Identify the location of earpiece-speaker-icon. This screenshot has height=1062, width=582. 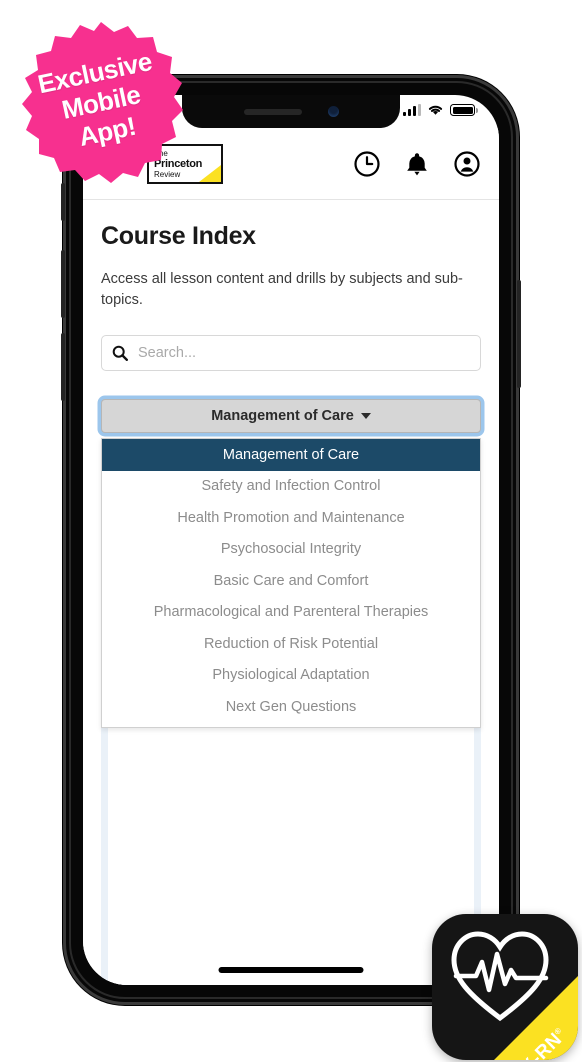
(272, 111).